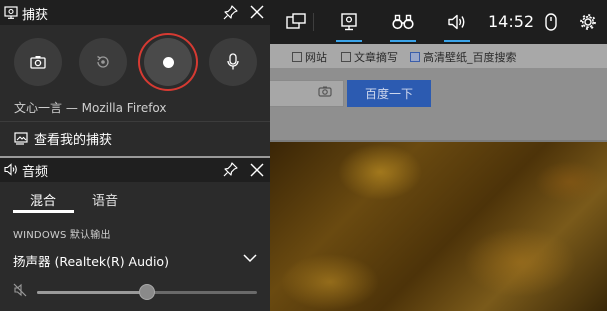 The image size is (607, 311). I want to click on search-button: 百度一下, so click(389, 93).